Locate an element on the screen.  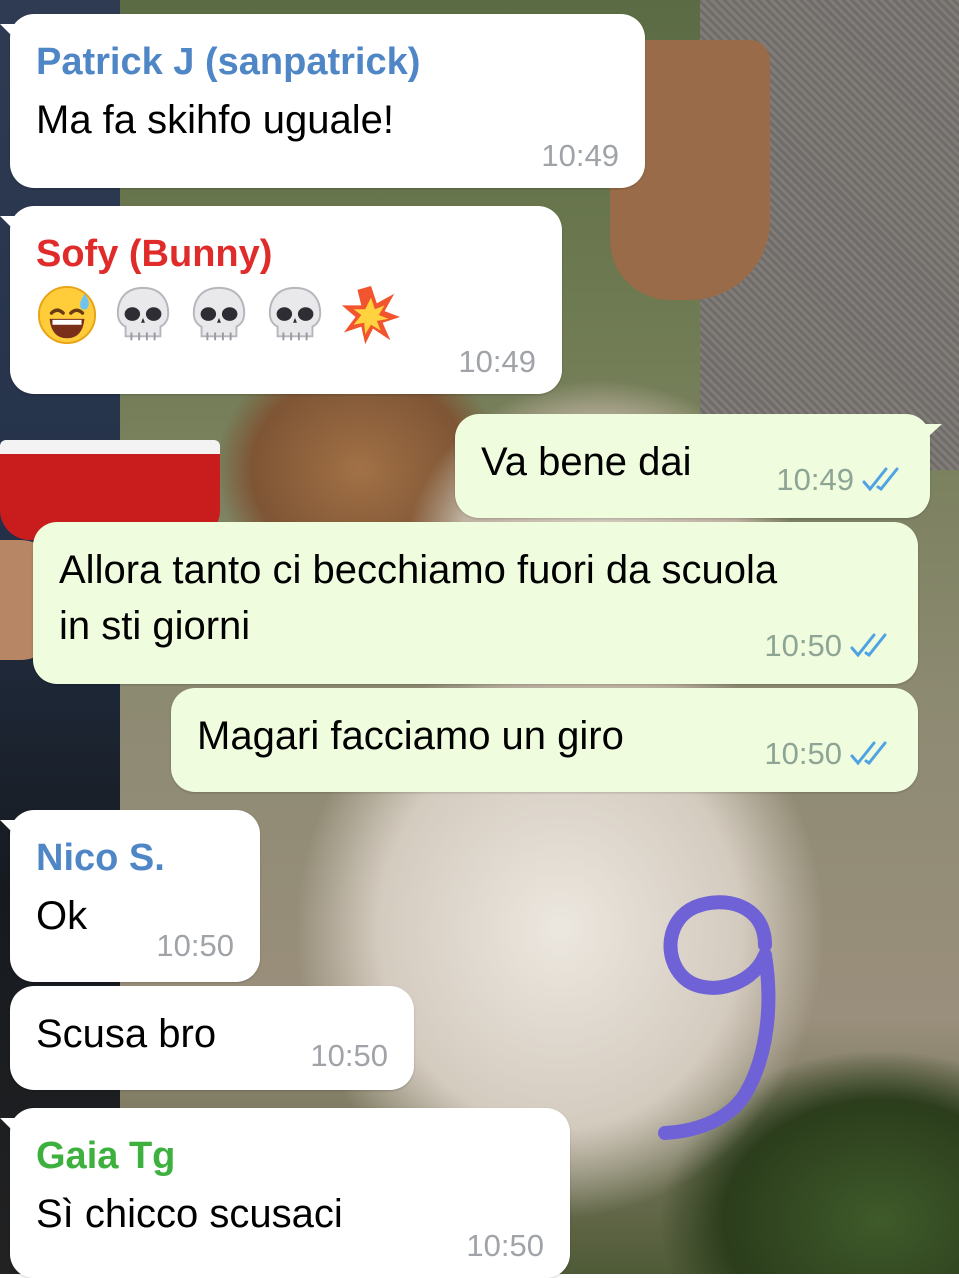
message-bubble: Nico S. Ok 10:50 is located at coordinates (130, 896).